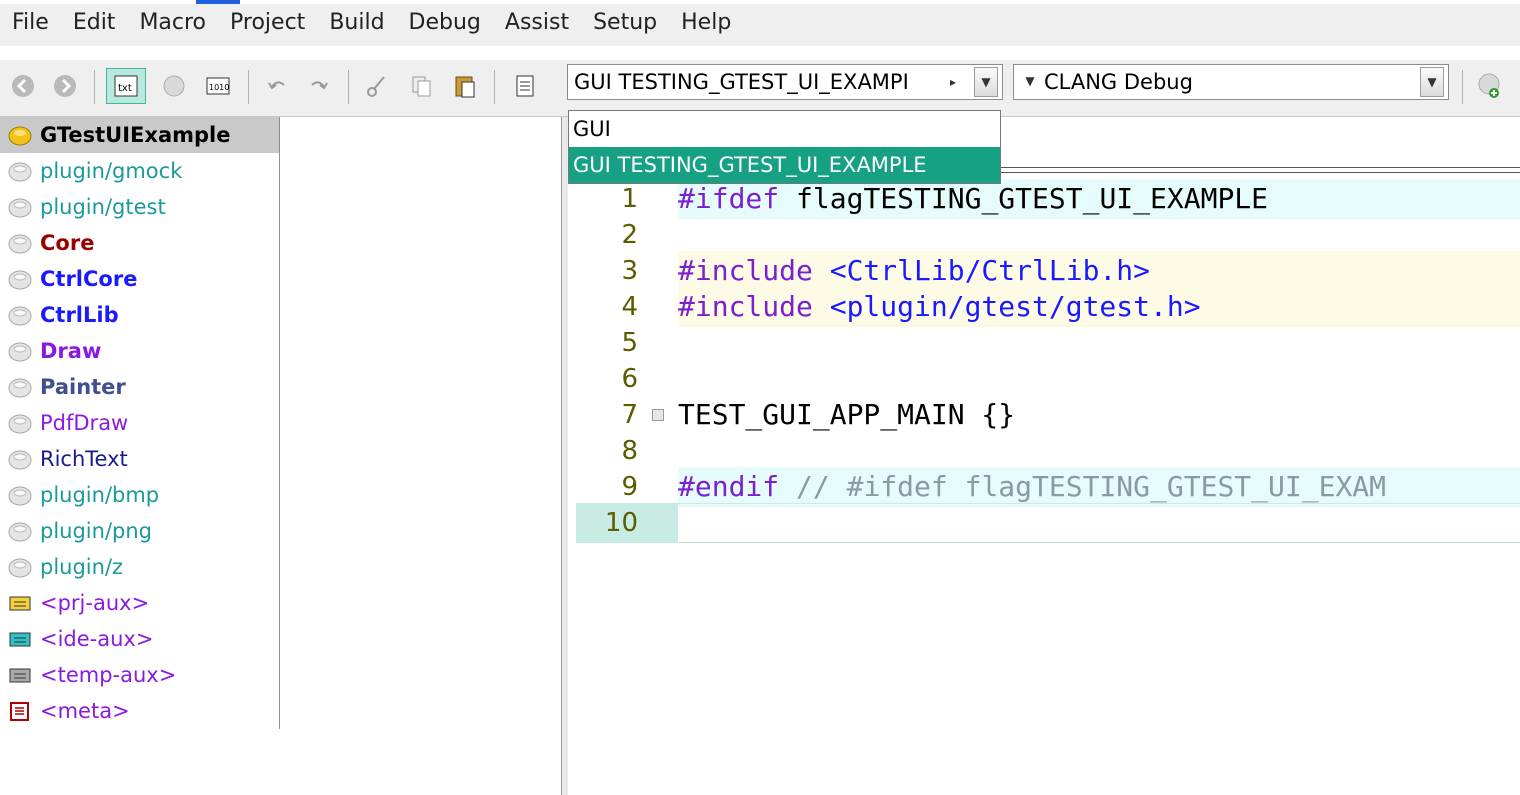 The width and height of the screenshot is (1520, 795). What do you see at coordinates (319, 86) in the screenshot?
I see `redo-icon` at bounding box center [319, 86].